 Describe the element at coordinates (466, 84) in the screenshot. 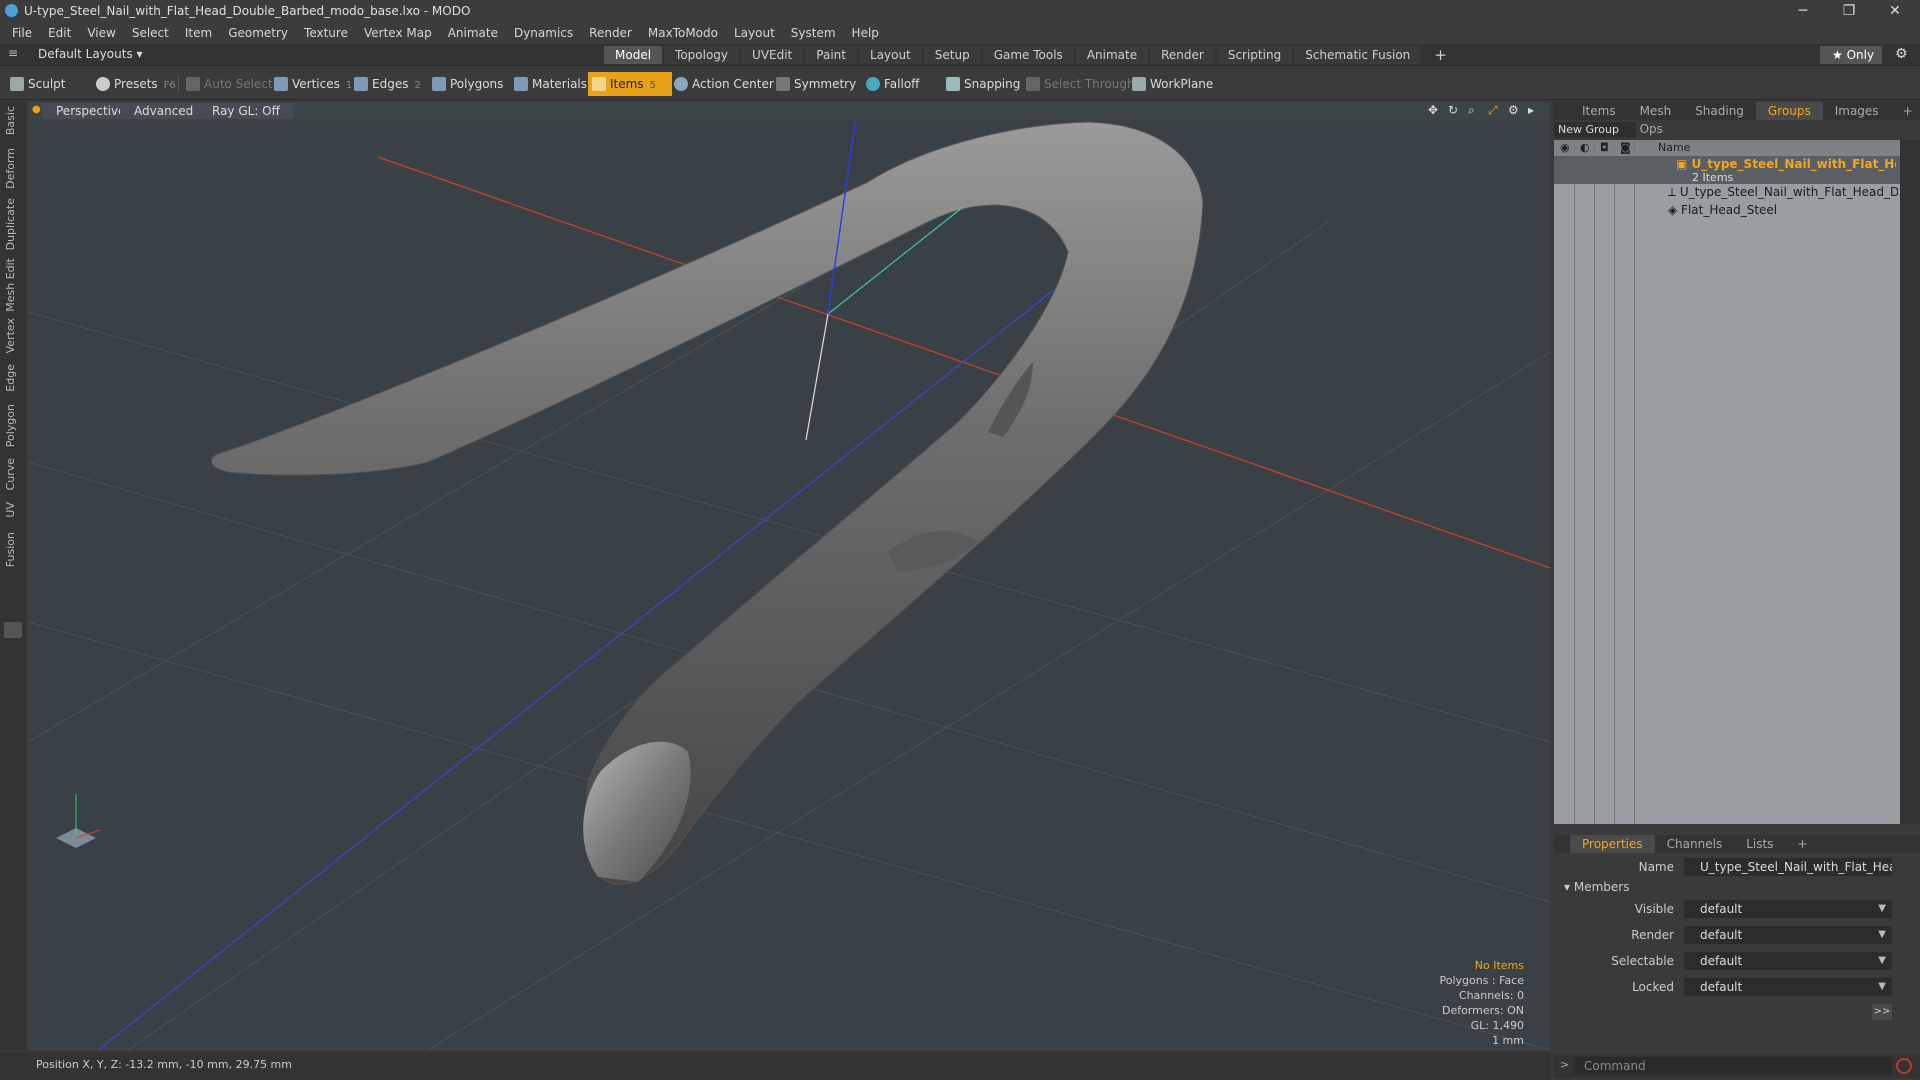

I see `polygons-button: Polygons` at that location.